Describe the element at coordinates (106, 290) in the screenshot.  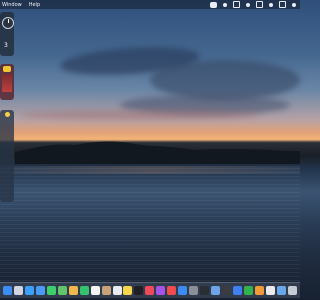
I see `contacts-icon` at that location.